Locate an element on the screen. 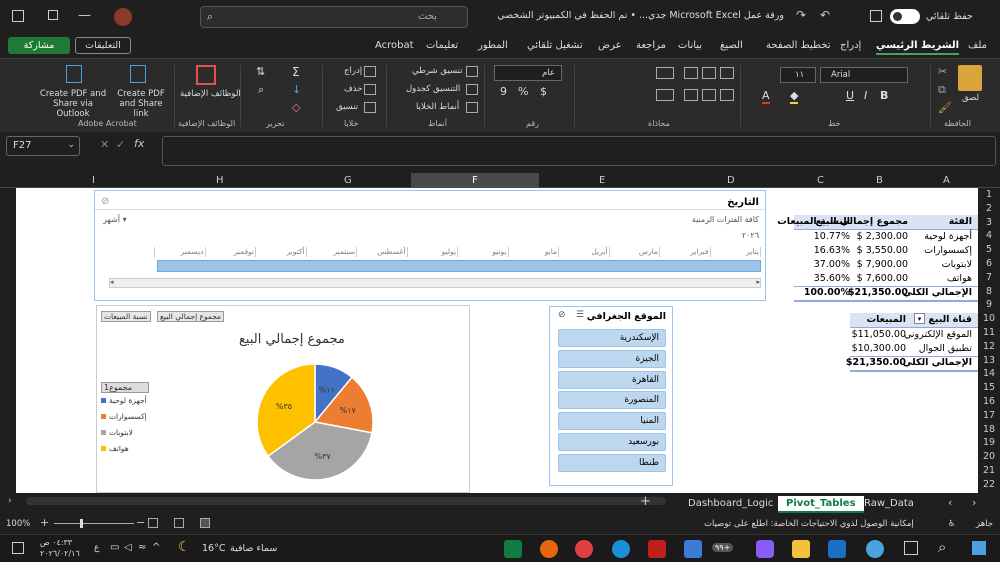 The height and width of the screenshot is (562, 1000). pdf-link-icon is located at coordinates (138, 74).